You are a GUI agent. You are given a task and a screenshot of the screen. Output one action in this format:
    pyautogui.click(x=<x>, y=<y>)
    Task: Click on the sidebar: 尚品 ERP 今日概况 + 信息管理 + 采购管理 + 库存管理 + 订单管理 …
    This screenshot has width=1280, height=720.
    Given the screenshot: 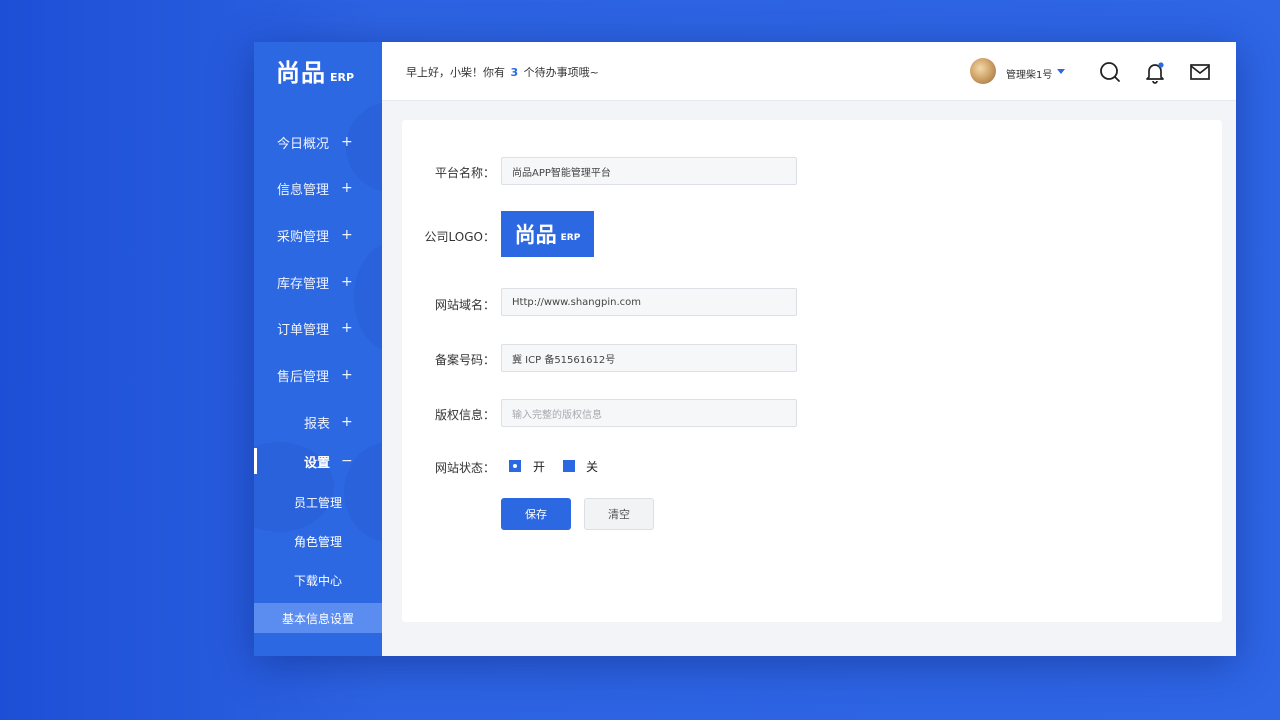 What is the action you would take?
    pyautogui.click(x=318, y=349)
    